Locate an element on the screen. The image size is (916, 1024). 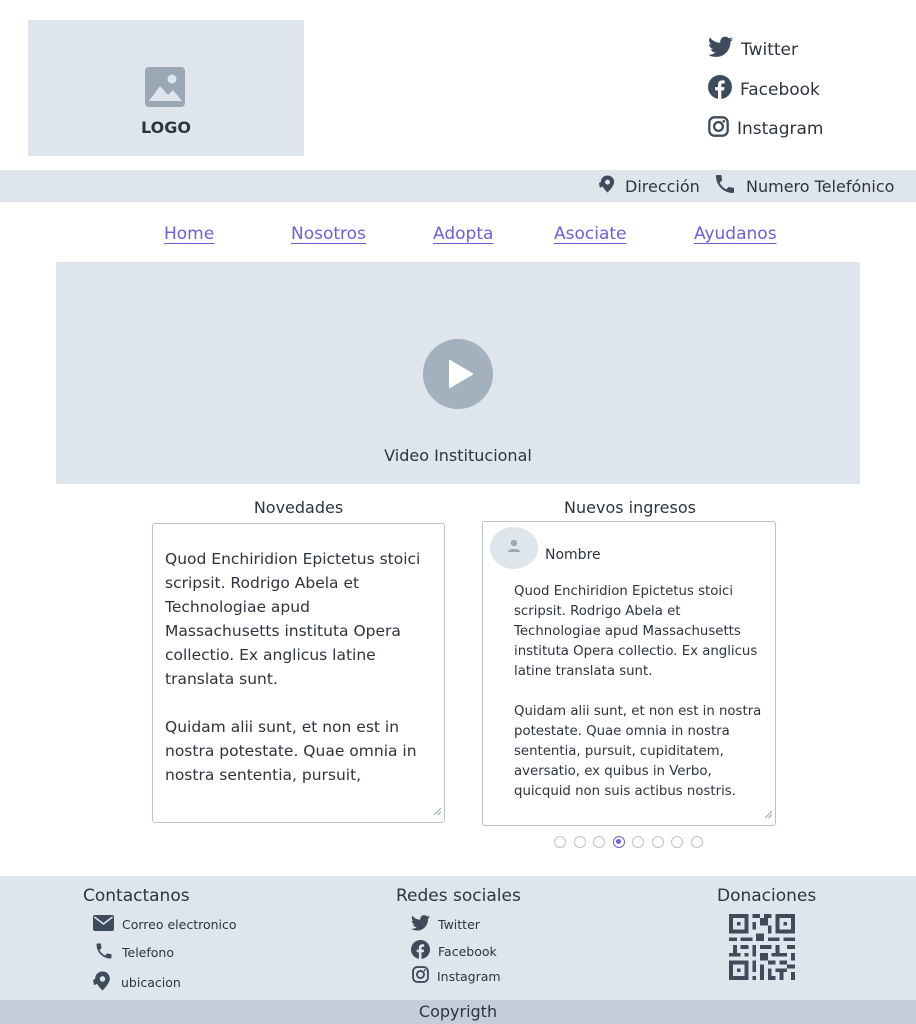
footer-facebook-link: Facebook is located at coordinates (454, 951).